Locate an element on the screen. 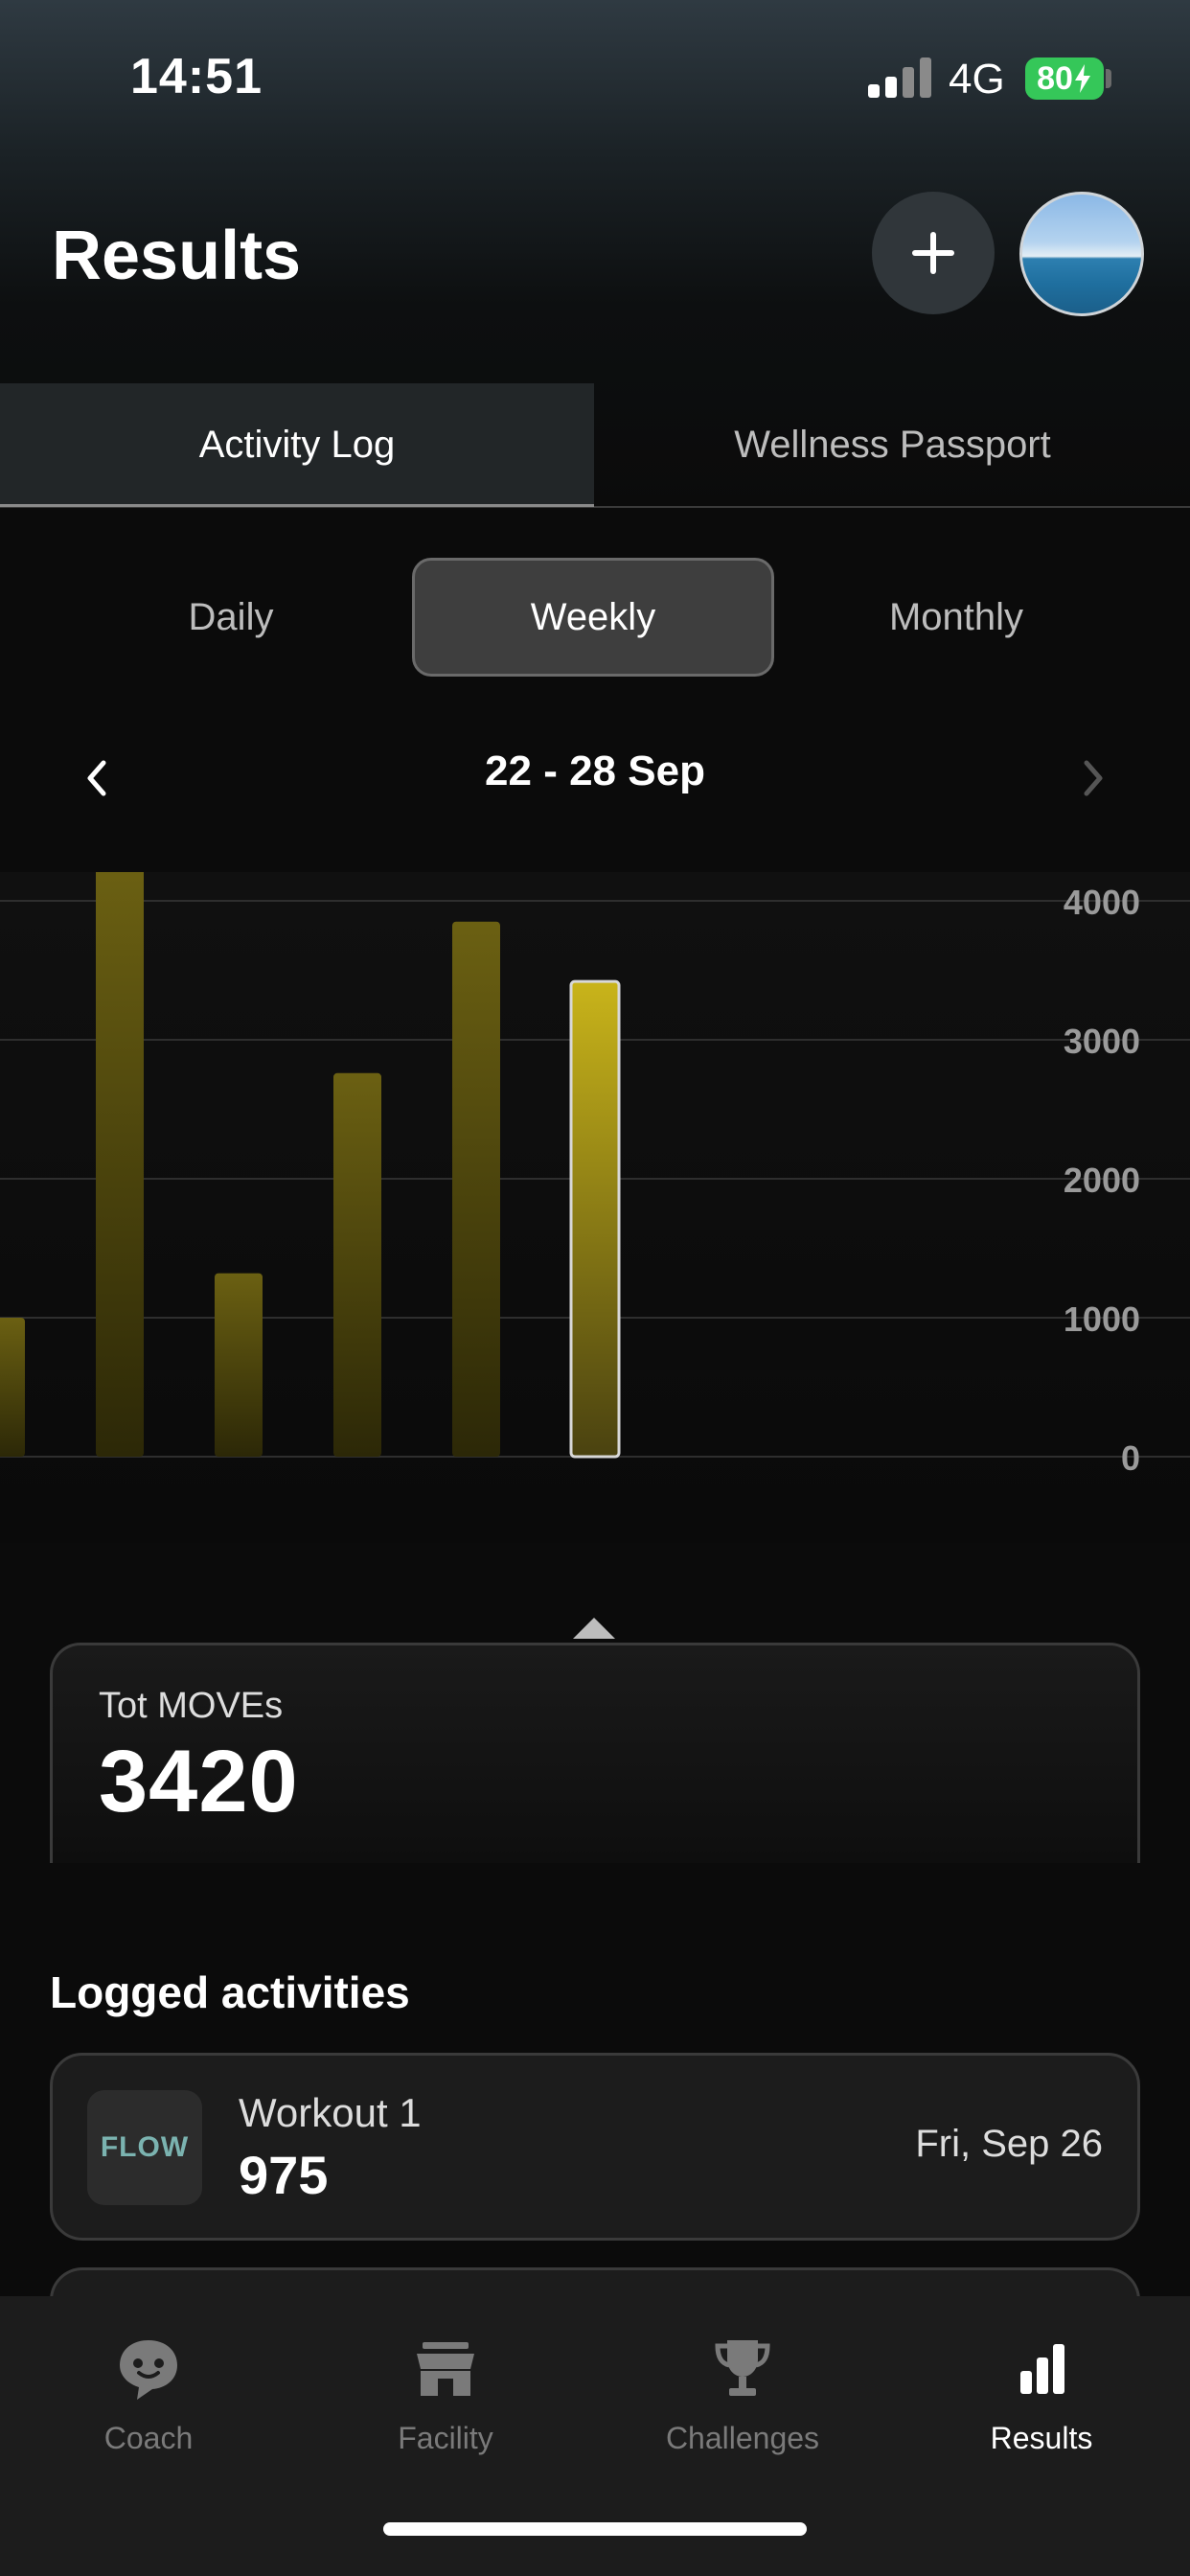  signal-icon is located at coordinates (900, 78).